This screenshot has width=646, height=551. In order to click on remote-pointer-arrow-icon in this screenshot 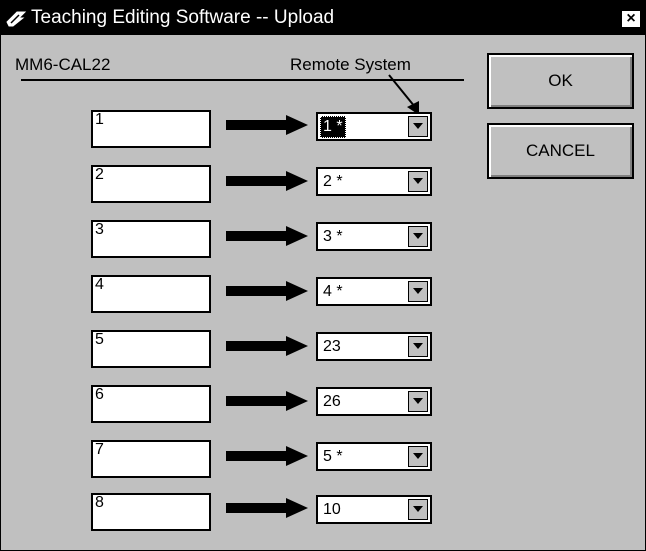, I will do `click(403, 94)`.